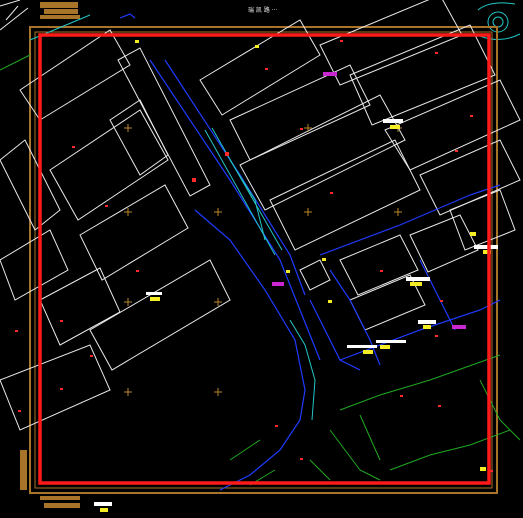  Describe the element at coordinates (60, 10) in the screenshot. I see `top-left-title-block` at that location.